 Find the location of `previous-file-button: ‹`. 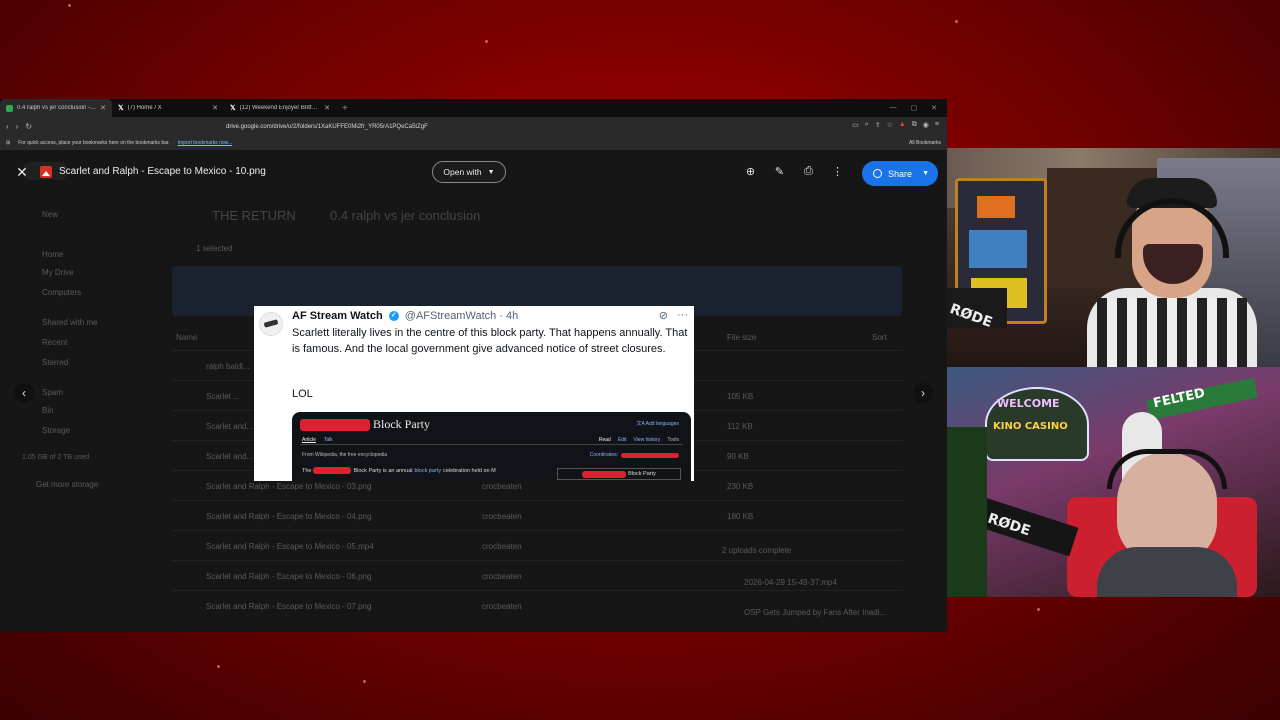

previous-file-button: ‹ is located at coordinates (24, 393).